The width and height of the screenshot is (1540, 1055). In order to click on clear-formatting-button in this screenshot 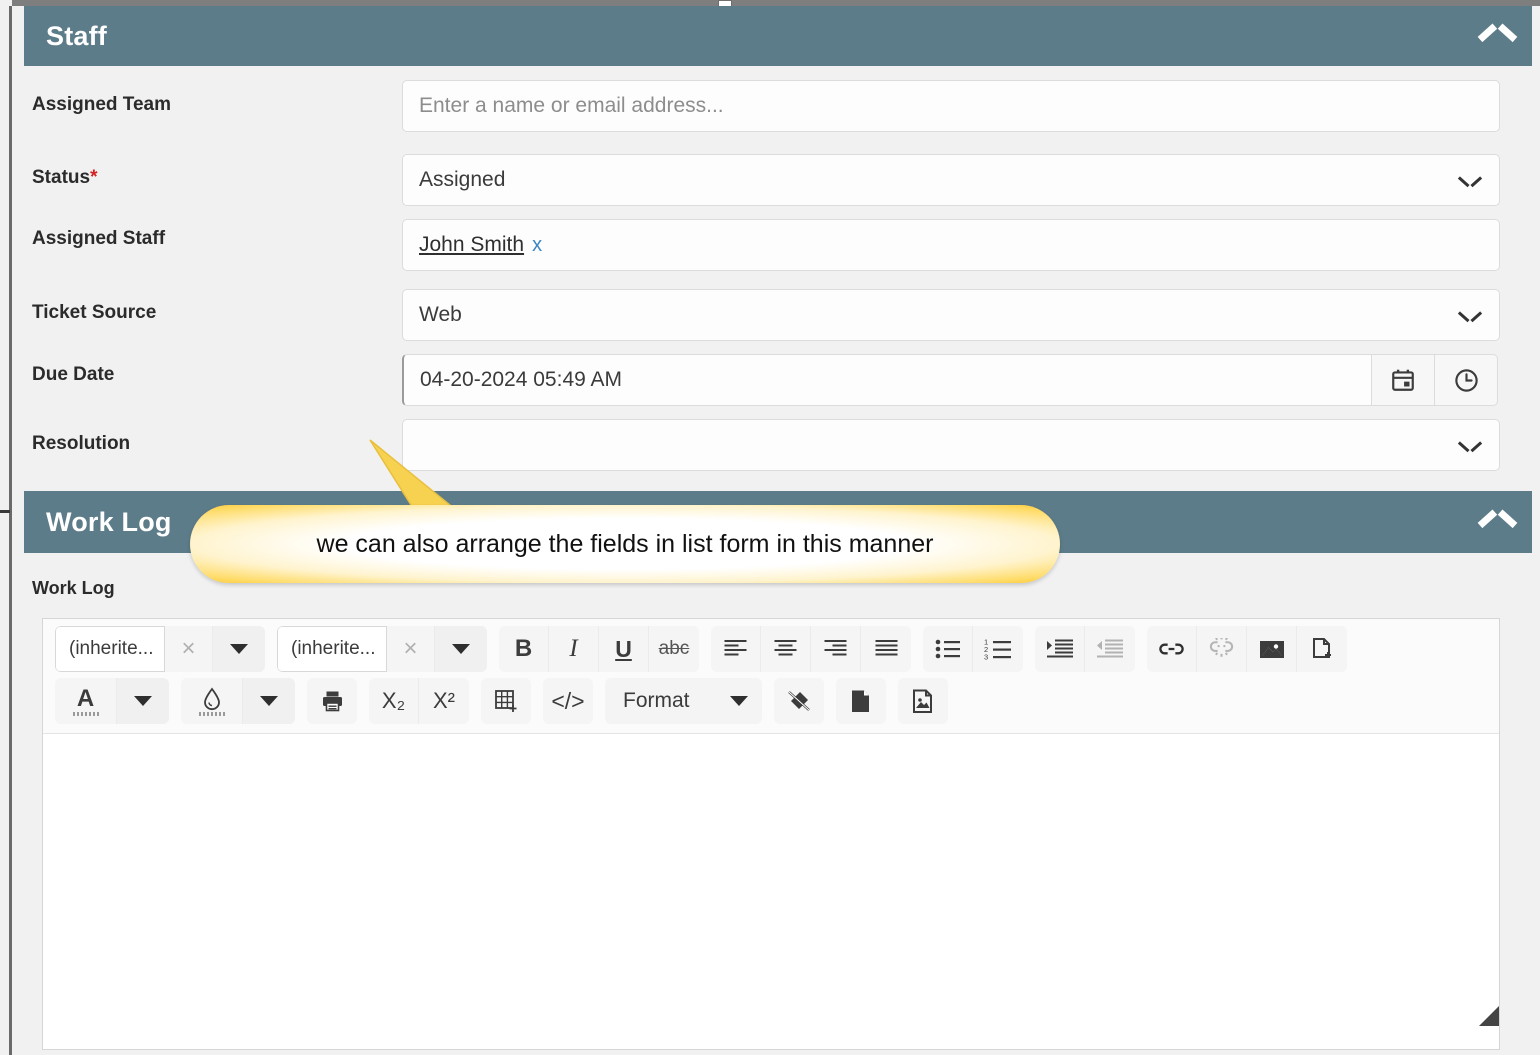, I will do `click(798, 701)`.